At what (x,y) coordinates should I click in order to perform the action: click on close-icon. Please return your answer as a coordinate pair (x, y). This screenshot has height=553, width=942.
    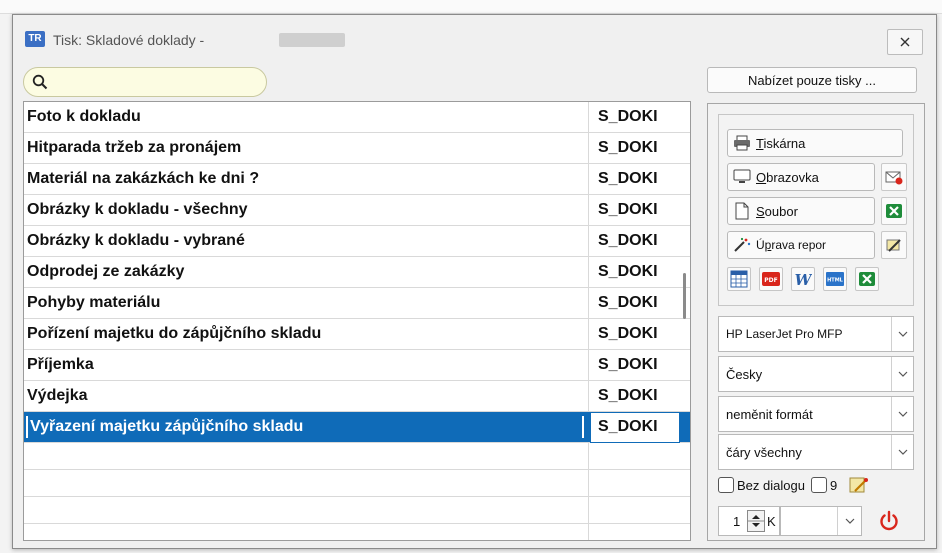
    Looking at the image, I should click on (905, 42).